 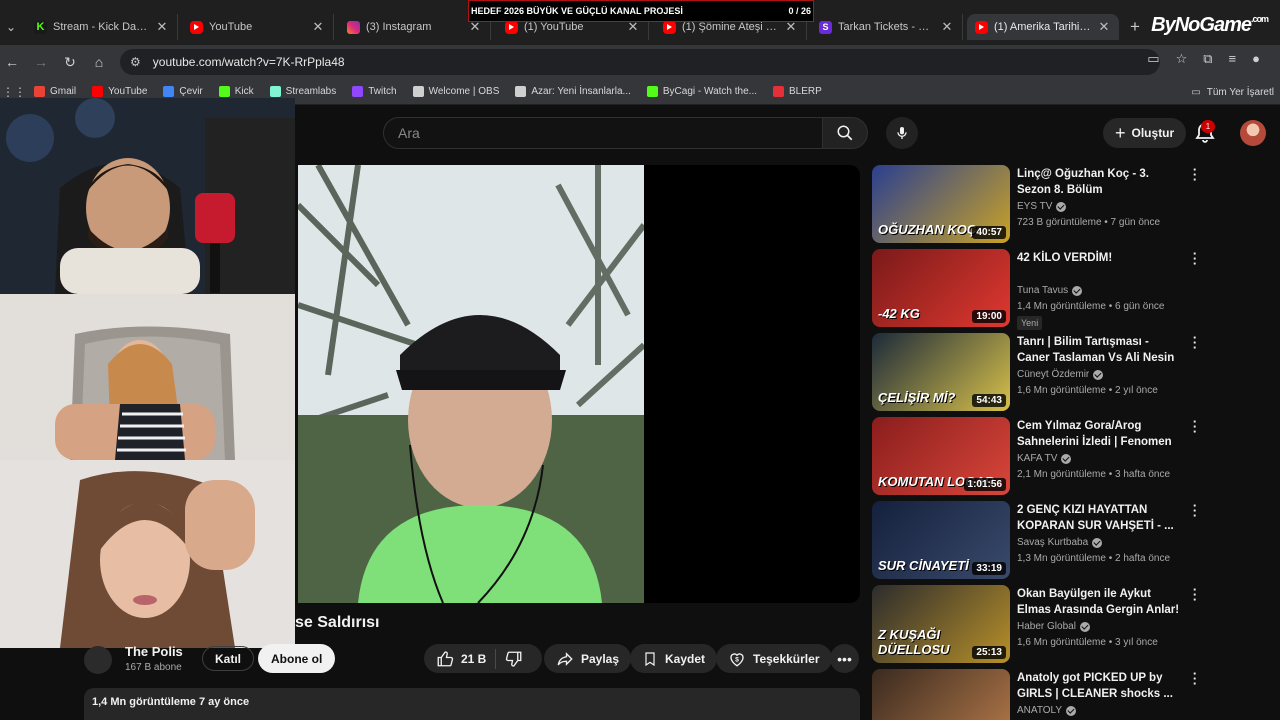 I want to click on recommended-channel: Savaş Kurtbaba, so click(x=1060, y=542).